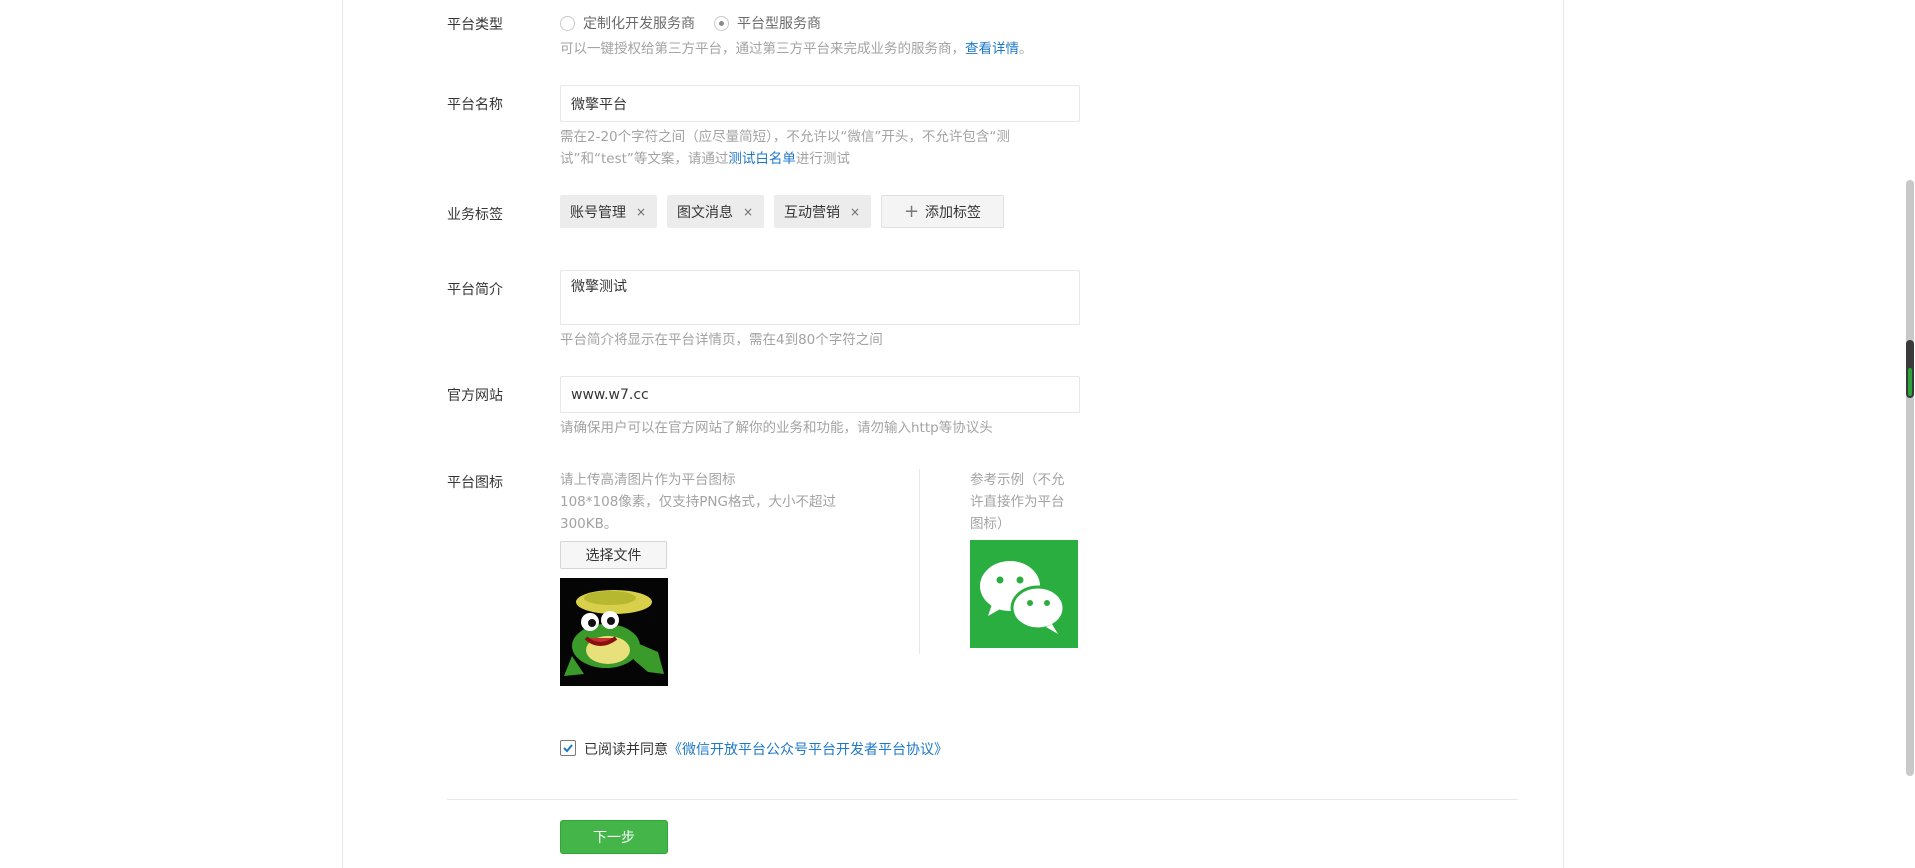  I want to click on tag-label: 互动营销, so click(812, 212).